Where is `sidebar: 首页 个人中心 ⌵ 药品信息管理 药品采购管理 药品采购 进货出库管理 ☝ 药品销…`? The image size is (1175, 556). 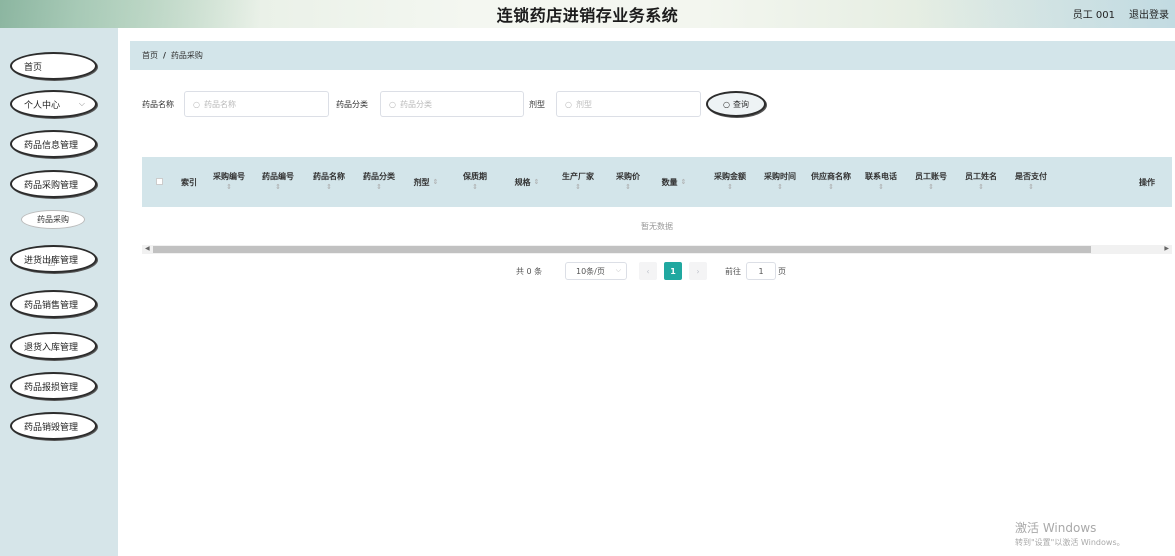 sidebar: 首页 个人中心 ⌵ 药品信息管理 药品采购管理 药品采购 进货出库管理 ☝ 药品销… is located at coordinates (59, 292).